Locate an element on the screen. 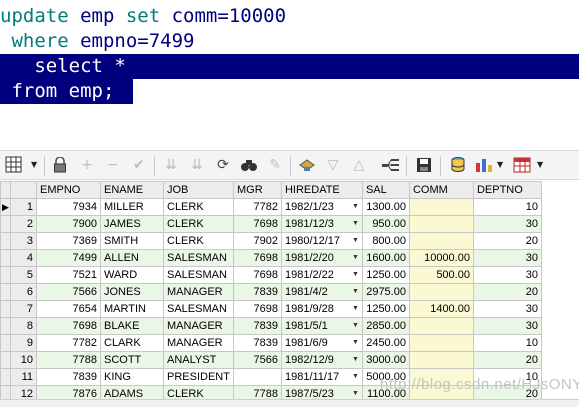 This screenshot has width=579, height=407. cell-empno: 7900 is located at coordinates (68, 224).